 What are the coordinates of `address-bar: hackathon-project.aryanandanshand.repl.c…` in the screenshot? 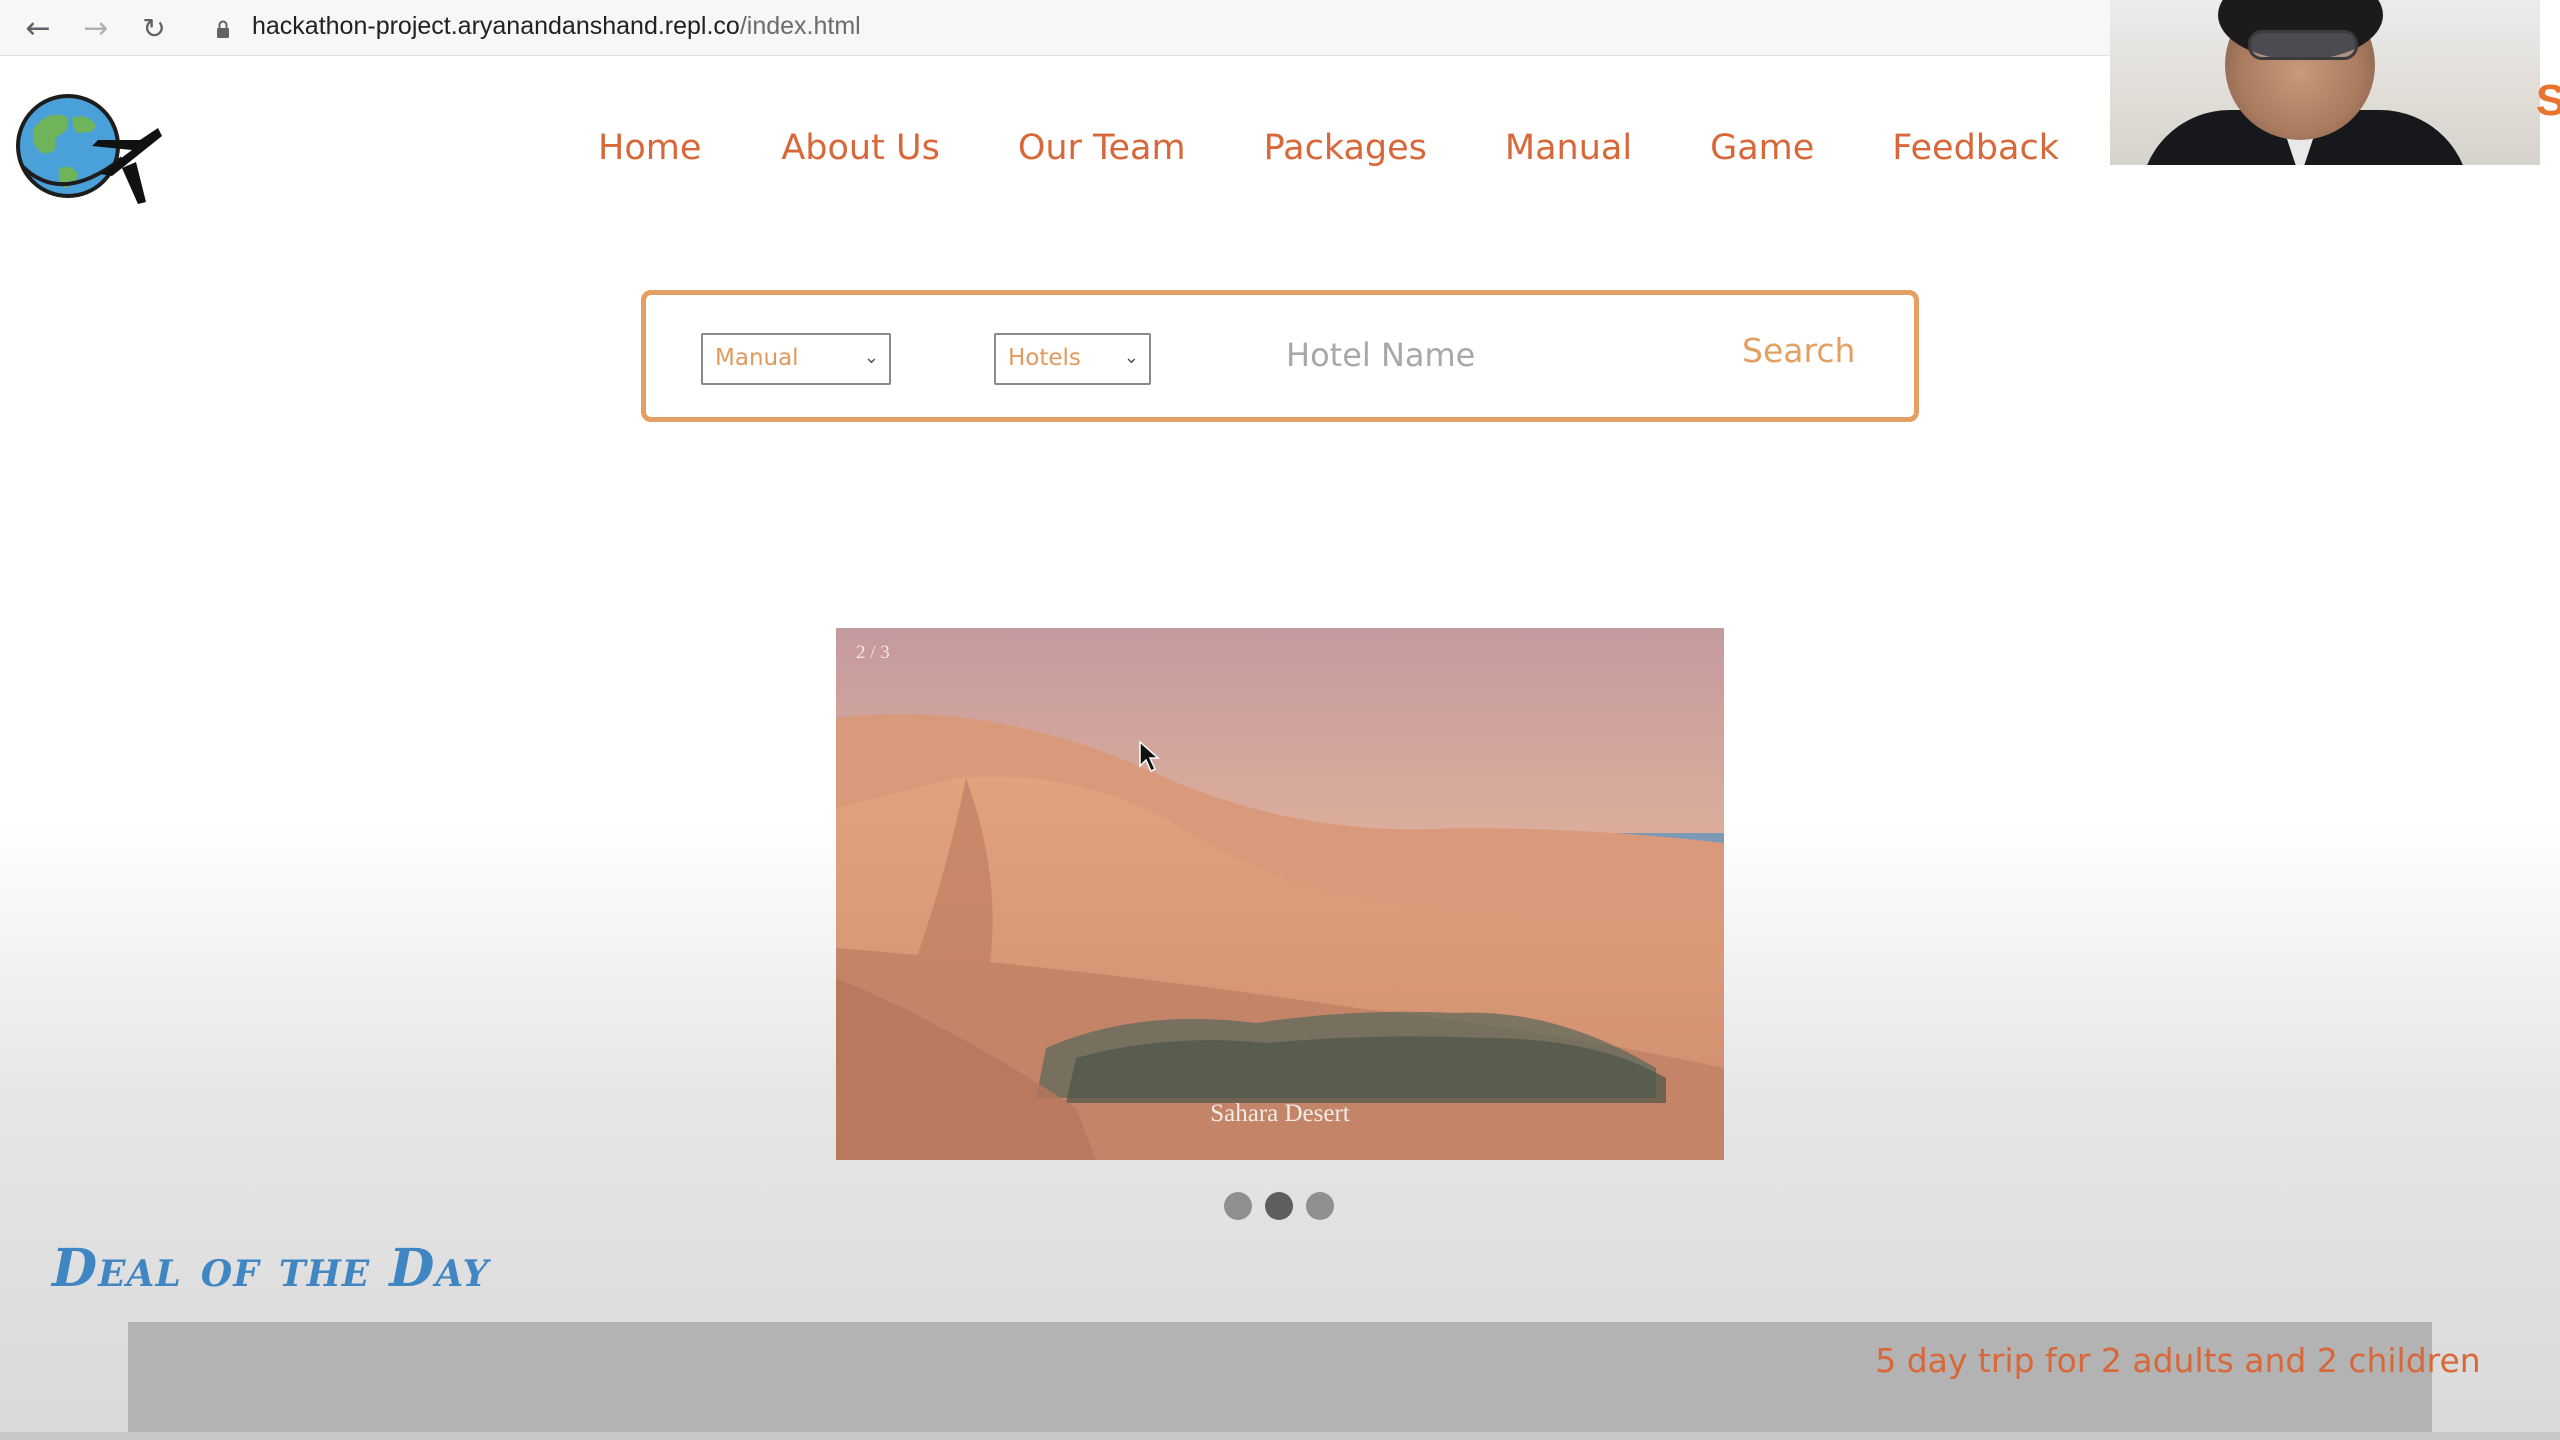 It's located at (556, 26).